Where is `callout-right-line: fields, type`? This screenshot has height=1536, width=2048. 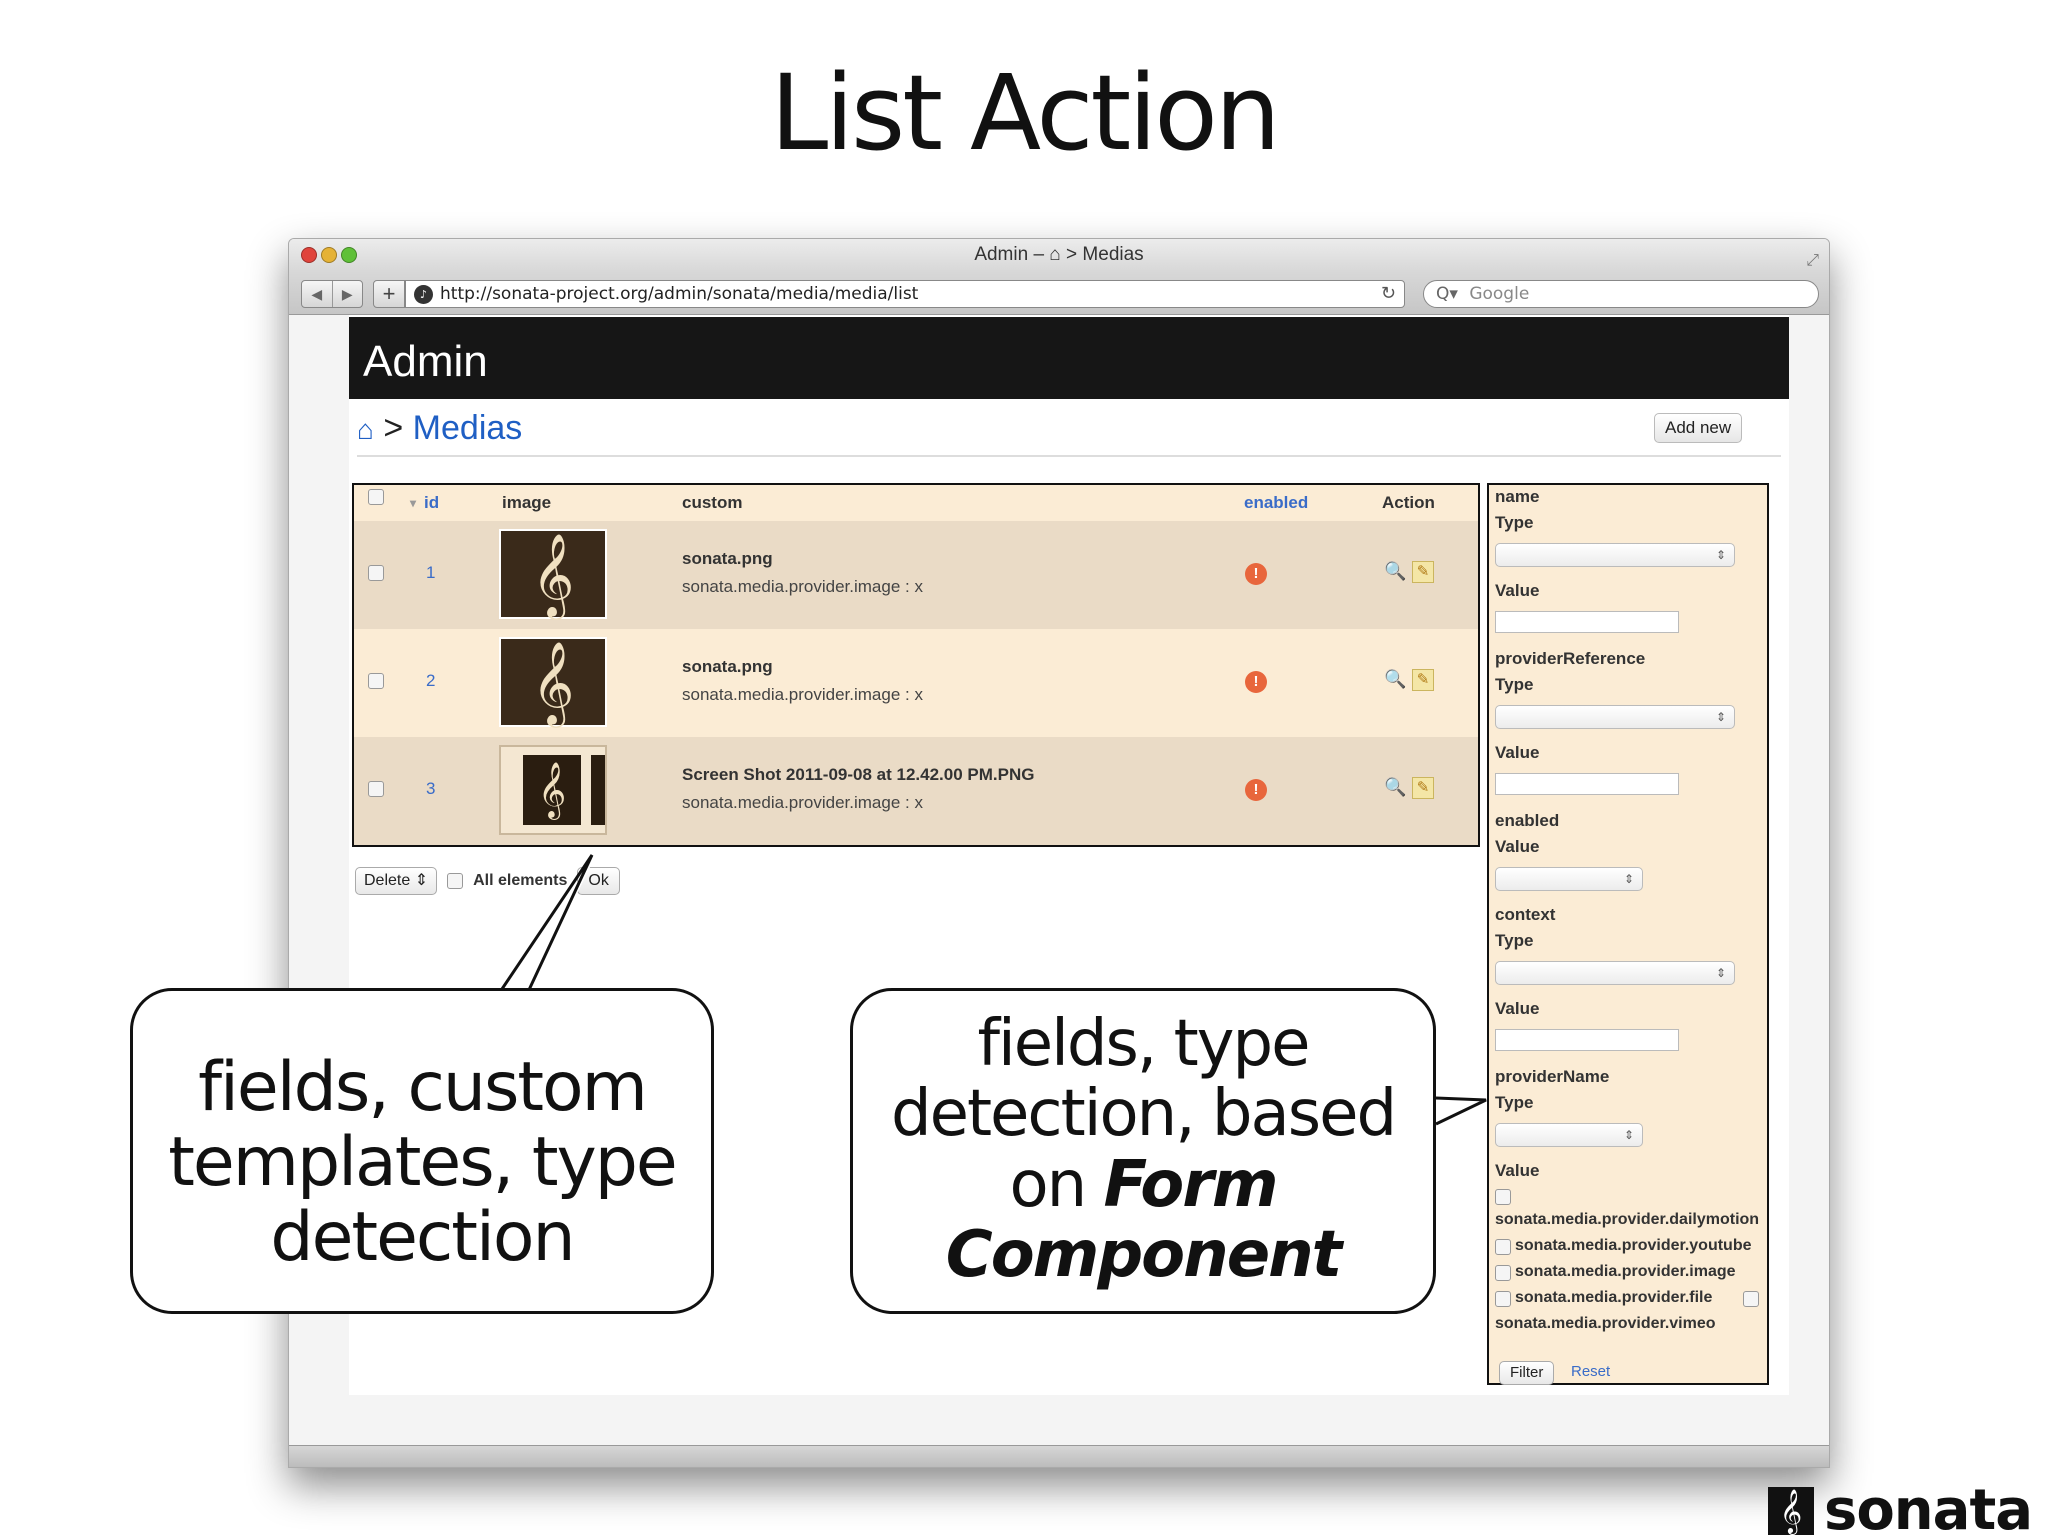
callout-right-line: fields, type is located at coordinates (1143, 1044).